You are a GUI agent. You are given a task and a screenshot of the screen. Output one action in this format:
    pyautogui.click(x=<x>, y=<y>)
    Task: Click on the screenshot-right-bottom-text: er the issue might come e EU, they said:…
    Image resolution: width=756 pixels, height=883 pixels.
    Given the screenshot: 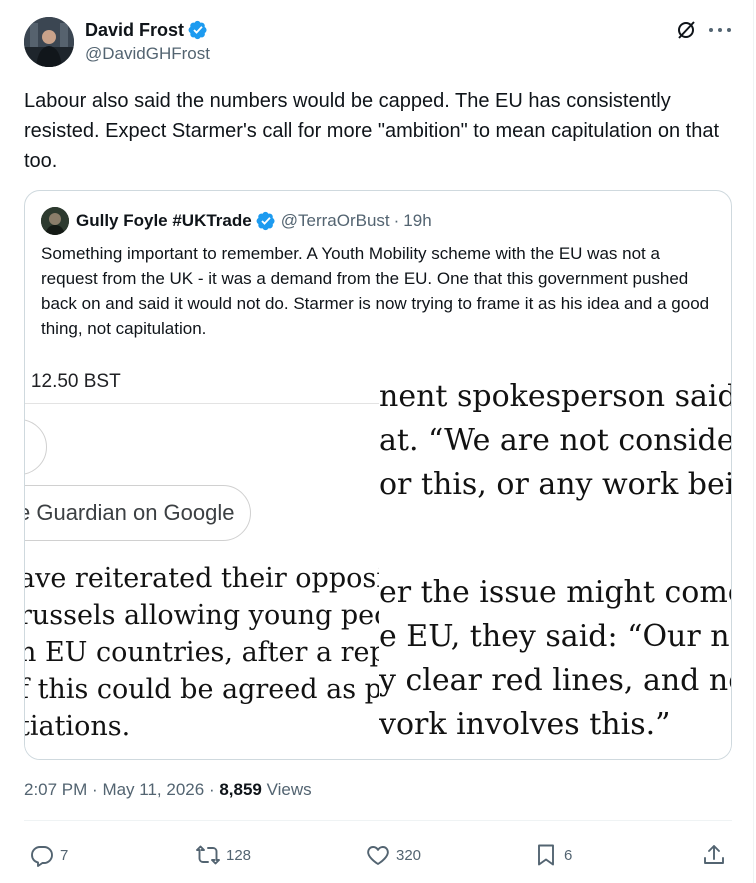 What is the action you would take?
    pyautogui.click(x=555, y=663)
    